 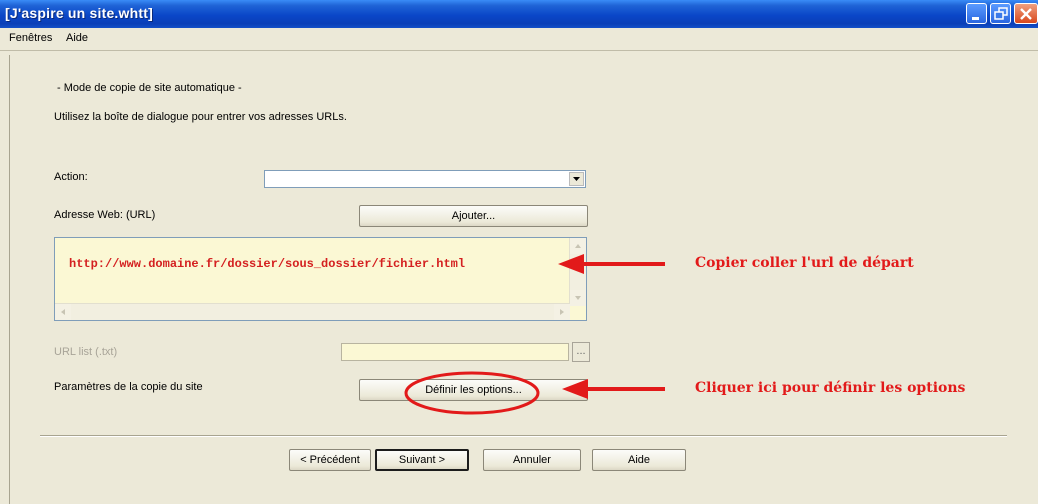 What do you see at coordinates (611, 264) in the screenshot?
I see `arrow-url-icon` at bounding box center [611, 264].